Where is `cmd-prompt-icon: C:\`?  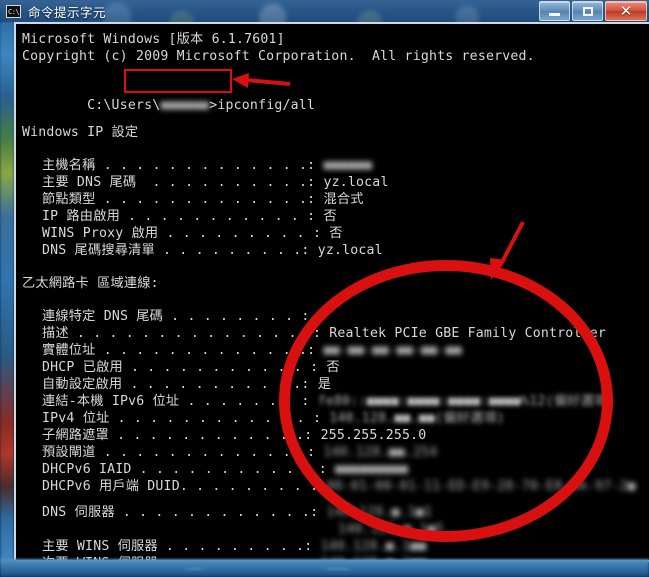
cmd-prompt-icon: C:\ is located at coordinates (13, 11).